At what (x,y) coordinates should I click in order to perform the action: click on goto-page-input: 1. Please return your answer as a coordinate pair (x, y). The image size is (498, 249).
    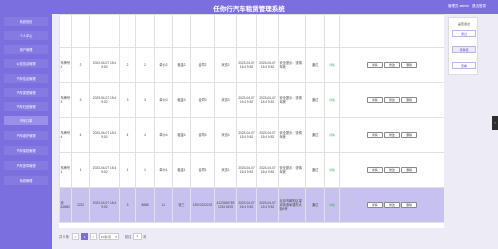
    Looking at the image, I should click on (137, 236).